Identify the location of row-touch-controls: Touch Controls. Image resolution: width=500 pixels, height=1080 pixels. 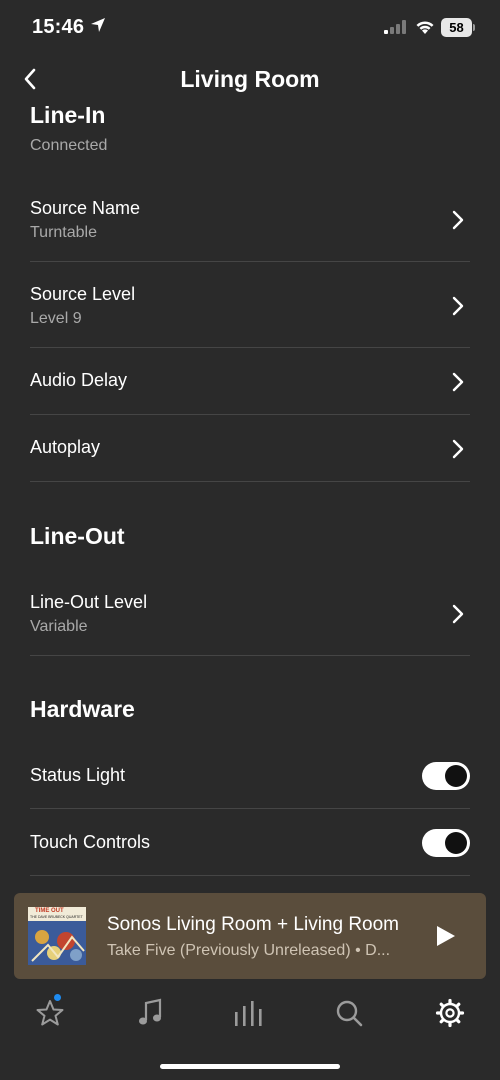
(250, 842).